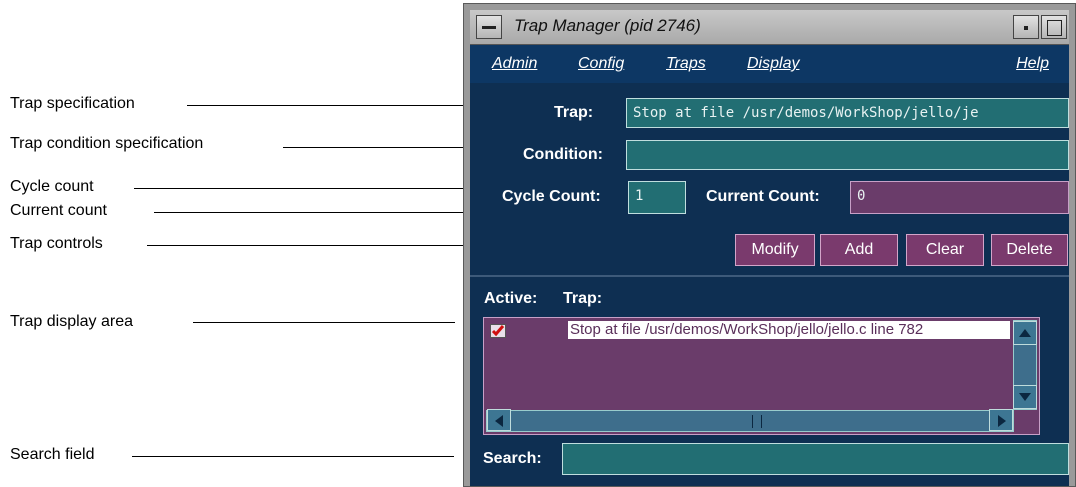 The height and width of the screenshot is (487, 1076). Describe the element at coordinates (945, 250) in the screenshot. I see `clear-button: Clear` at that location.